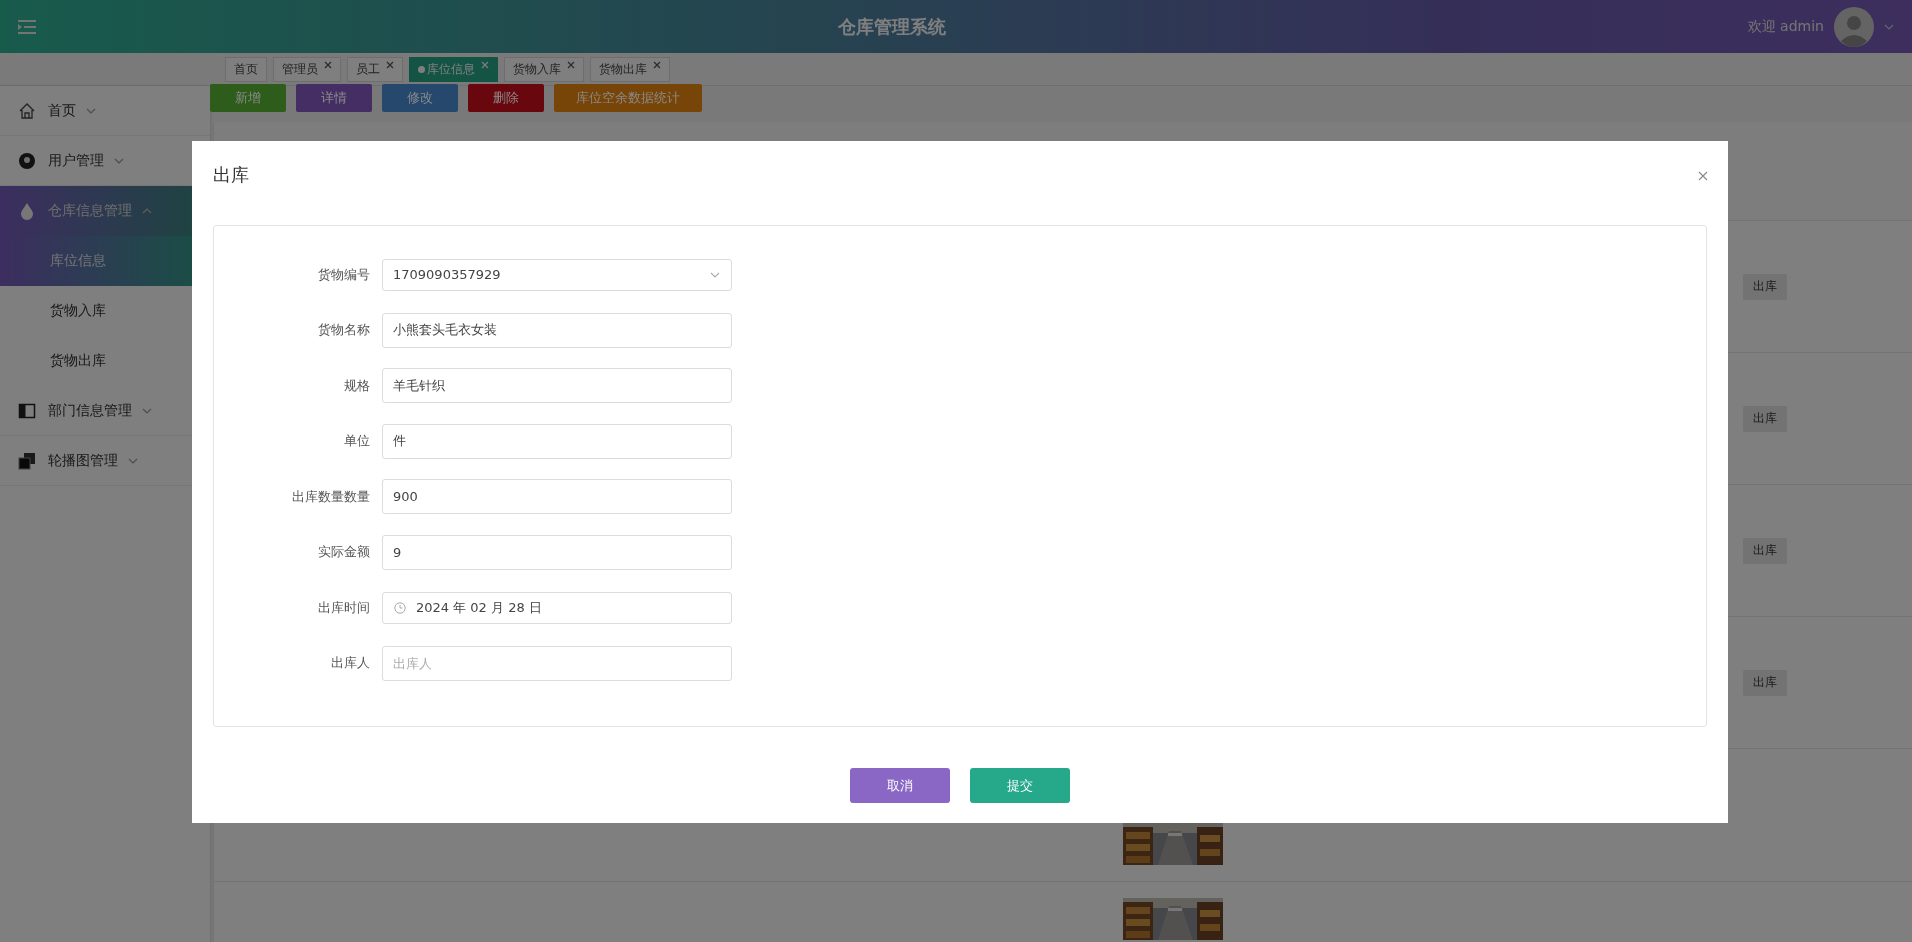  Describe the element at coordinates (900, 785) in the screenshot. I see `cancel-button: 取消` at that location.